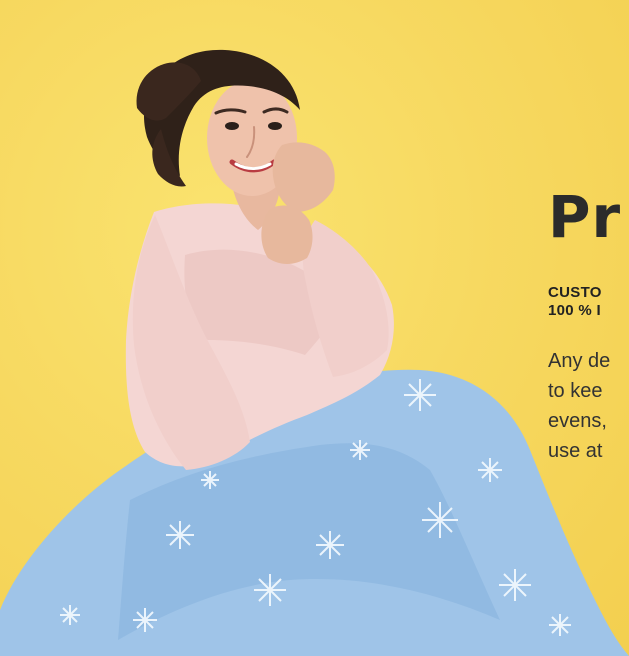 This screenshot has width=629, height=656. I want to click on left-eye, so click(232, 126).